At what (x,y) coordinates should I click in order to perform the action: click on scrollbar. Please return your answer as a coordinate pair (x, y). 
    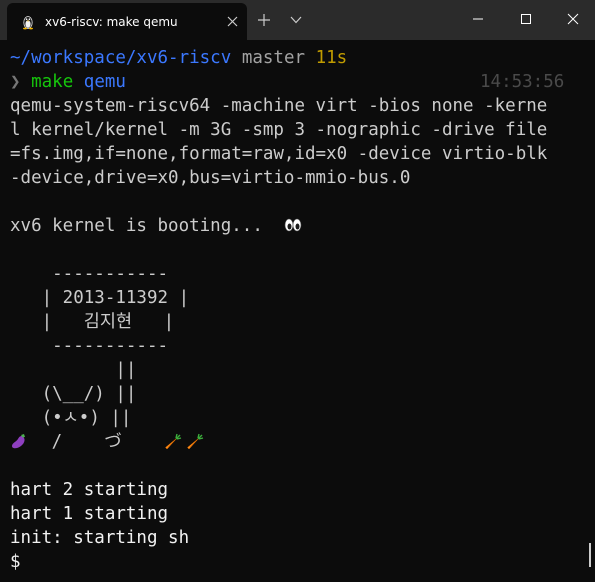
    Looking at the image, I should click on (590, 555).